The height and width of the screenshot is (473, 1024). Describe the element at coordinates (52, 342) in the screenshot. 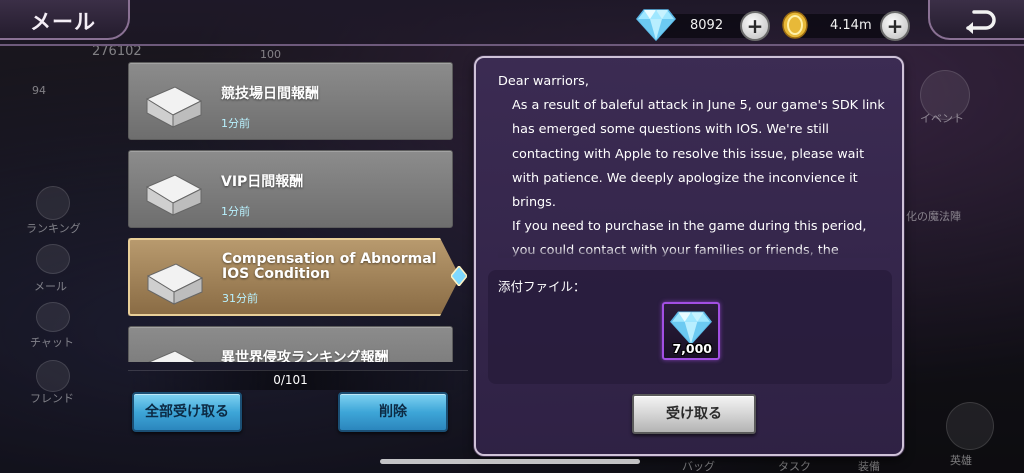

I see `bg-label-chat: チャット` at that location.